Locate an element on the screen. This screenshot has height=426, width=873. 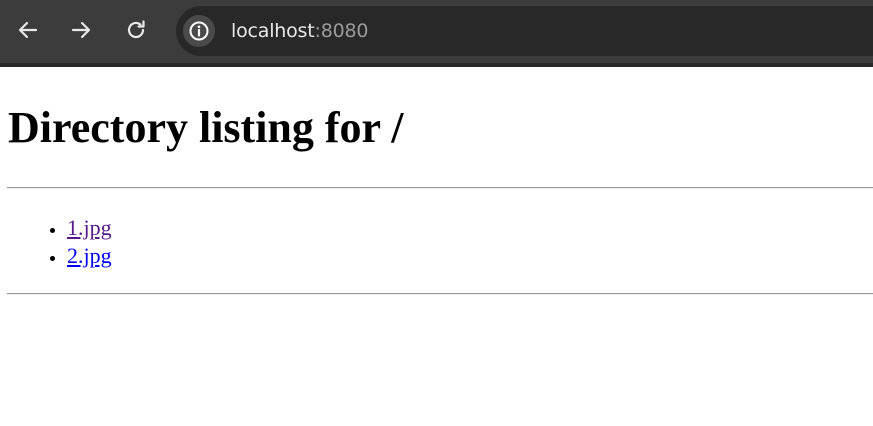
reload-button is located at coordinates (136, 30).